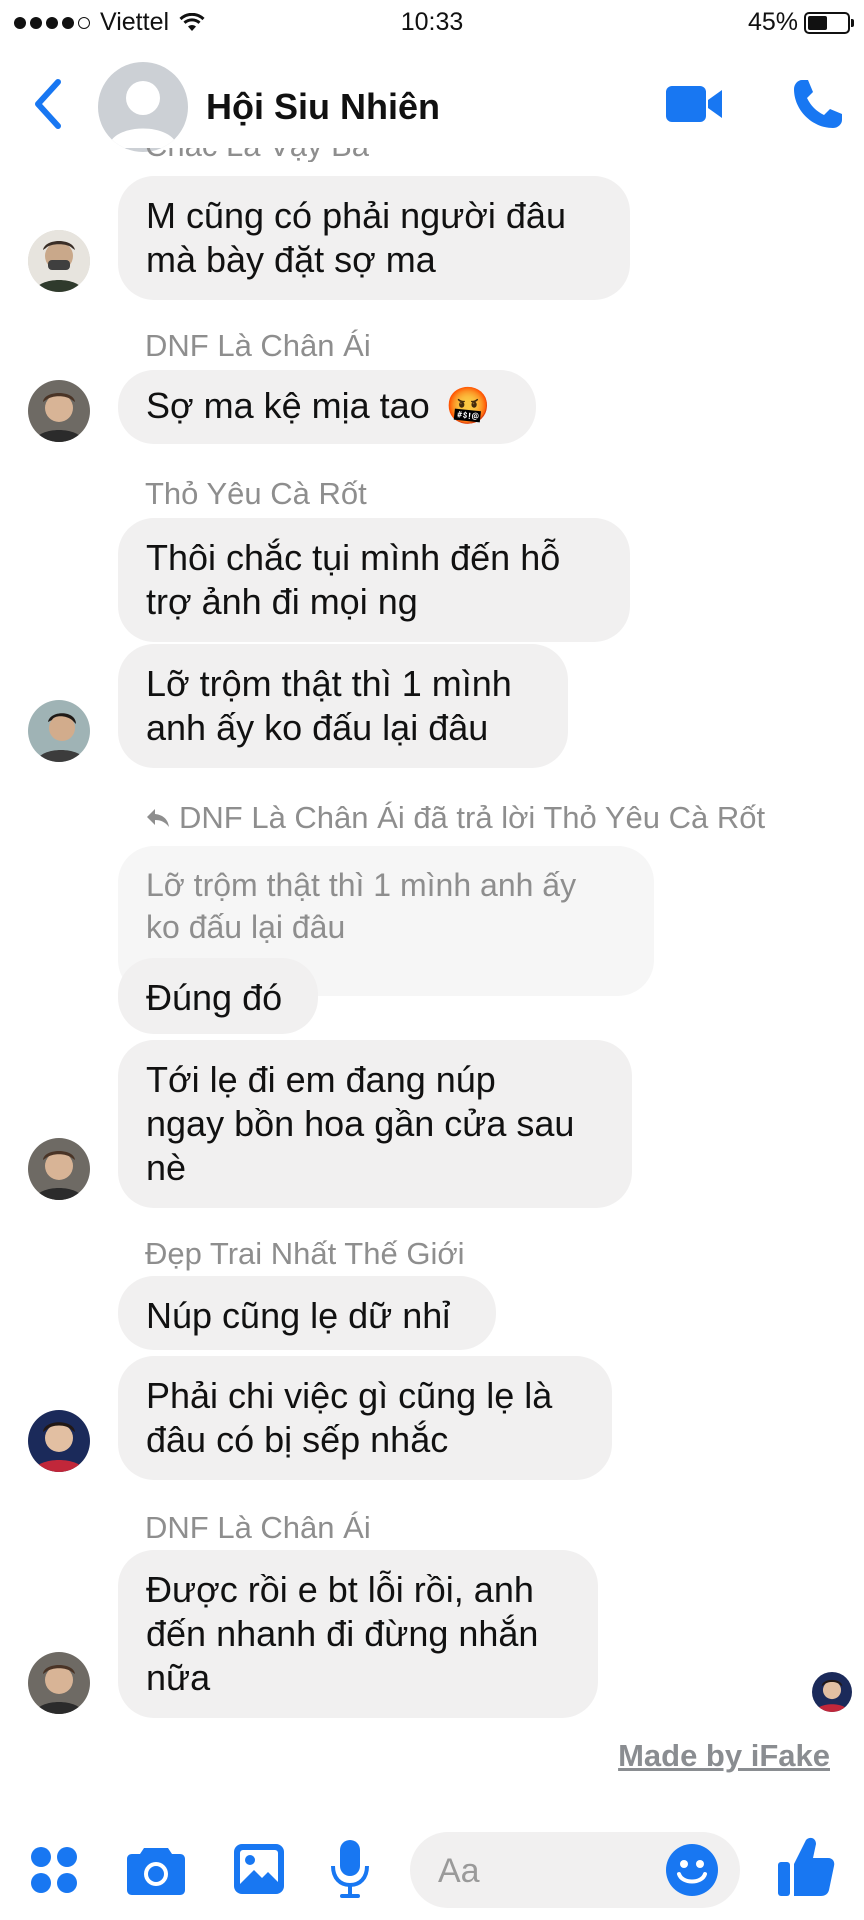  I want to click on message-text: Núp cũng lẹ dữ nhỉ, so click(298, 1315).